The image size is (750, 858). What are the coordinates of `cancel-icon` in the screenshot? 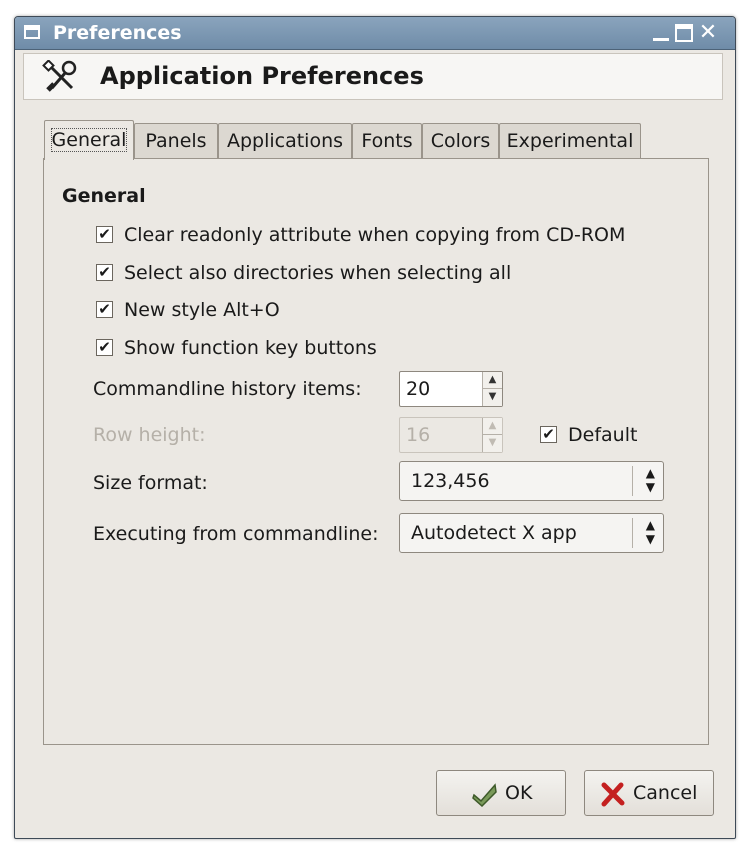 It's located at (613, 794).